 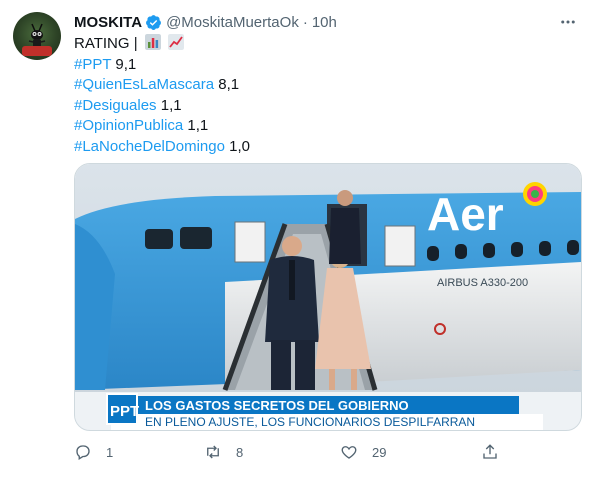 What do you see at coordinates (232, 22) in the screenshot?
I see `author-handle: @MoskitaMuertaOk` at bounding box center [232, 22].